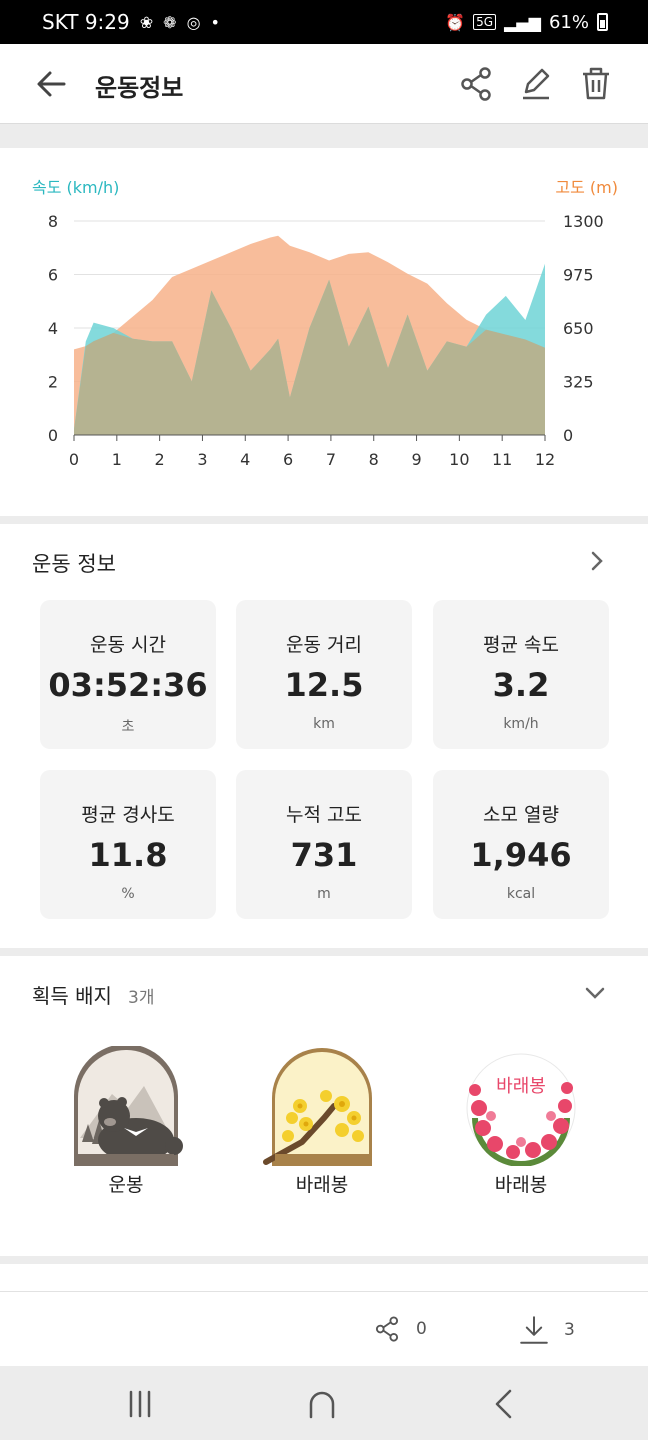 This screenshot has height=1440, width=648. What do you see at coordinates (522, 22) in the screenshot?
I see `signal-icon: ▂▄▆` at bounding box center [522, 22].